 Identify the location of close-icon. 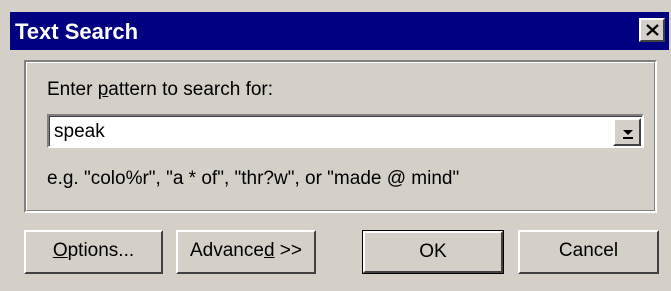
(652, 30).